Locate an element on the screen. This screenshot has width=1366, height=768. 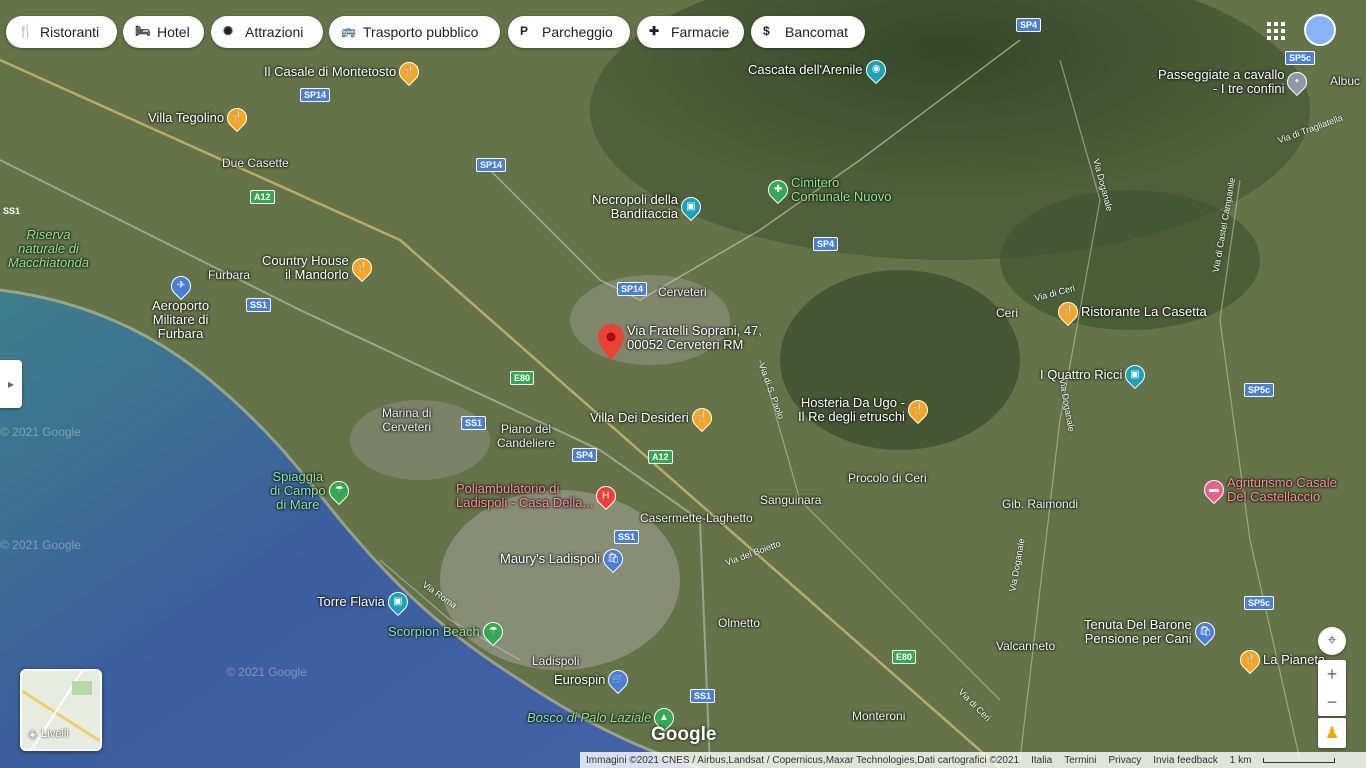
place-label: Albuc is located at coordinates (1345, 81).